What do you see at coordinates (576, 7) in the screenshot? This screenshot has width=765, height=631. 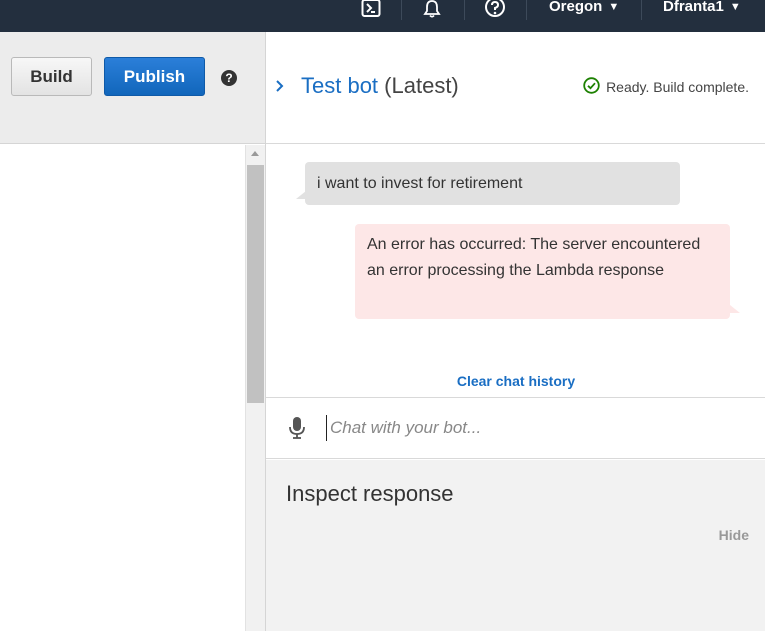 I see `region-label: Oregon` at bounding box center [576, 7].